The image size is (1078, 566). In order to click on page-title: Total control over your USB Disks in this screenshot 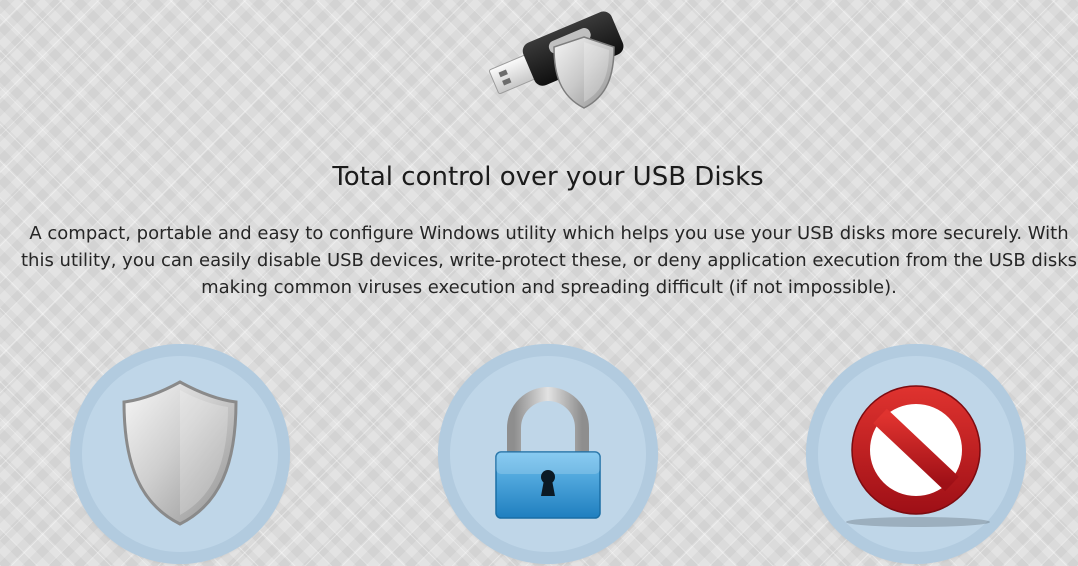, I will do `click(548, 177)`.